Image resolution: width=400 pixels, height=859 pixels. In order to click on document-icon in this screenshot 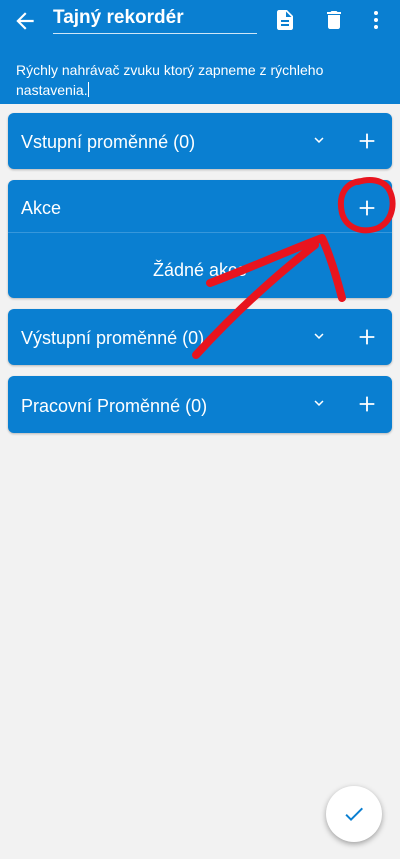, I will do `click(285, 20)`.